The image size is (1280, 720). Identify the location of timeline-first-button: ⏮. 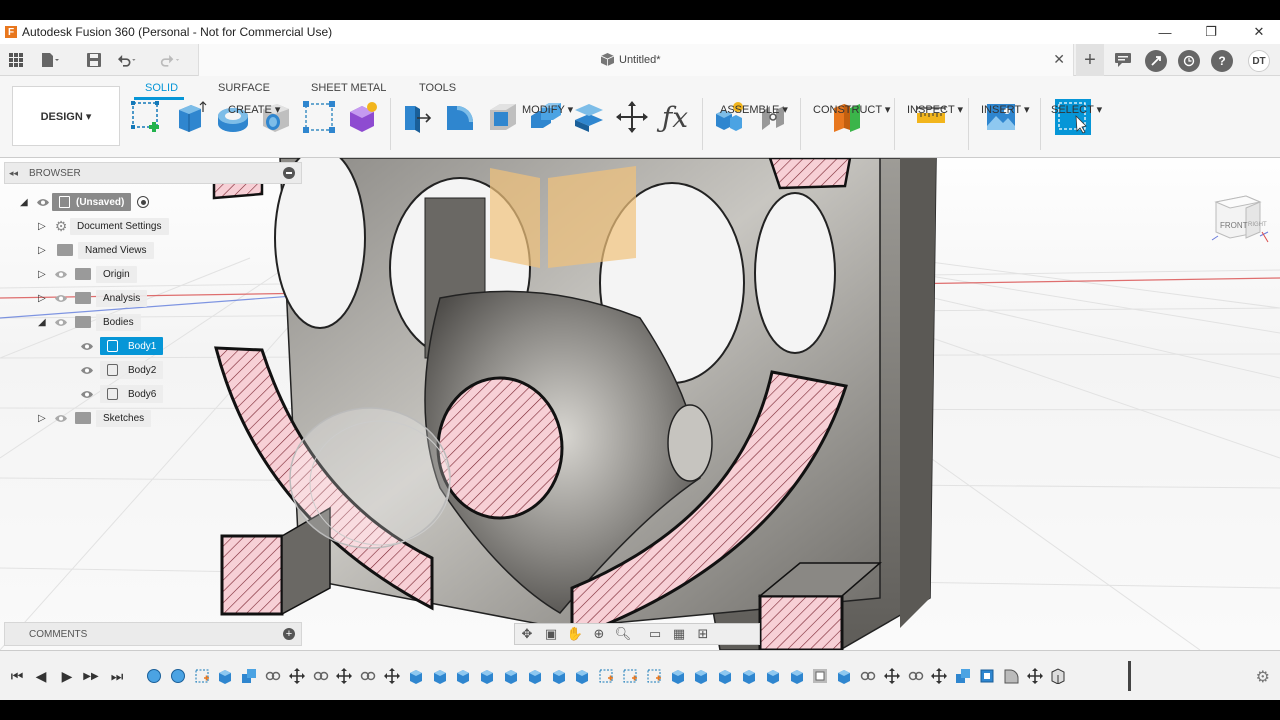
(17, 676).